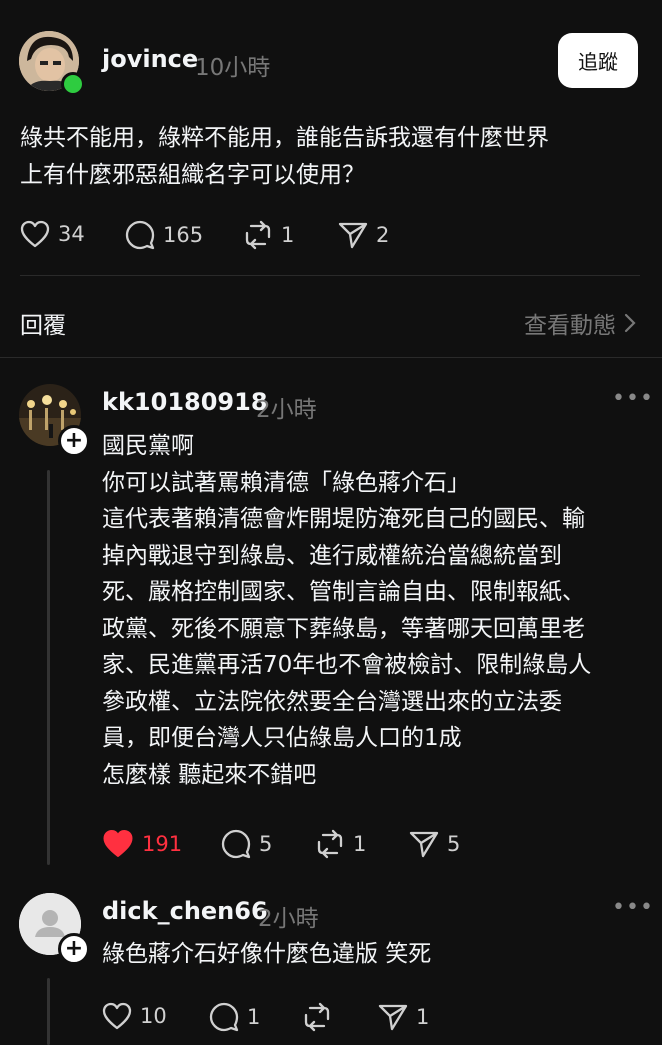 This screenshot has width=662, height=1045. Describe the element at coordinates (153, 1016) in the screenshot. I see `reply-like-count: 10` at that location.